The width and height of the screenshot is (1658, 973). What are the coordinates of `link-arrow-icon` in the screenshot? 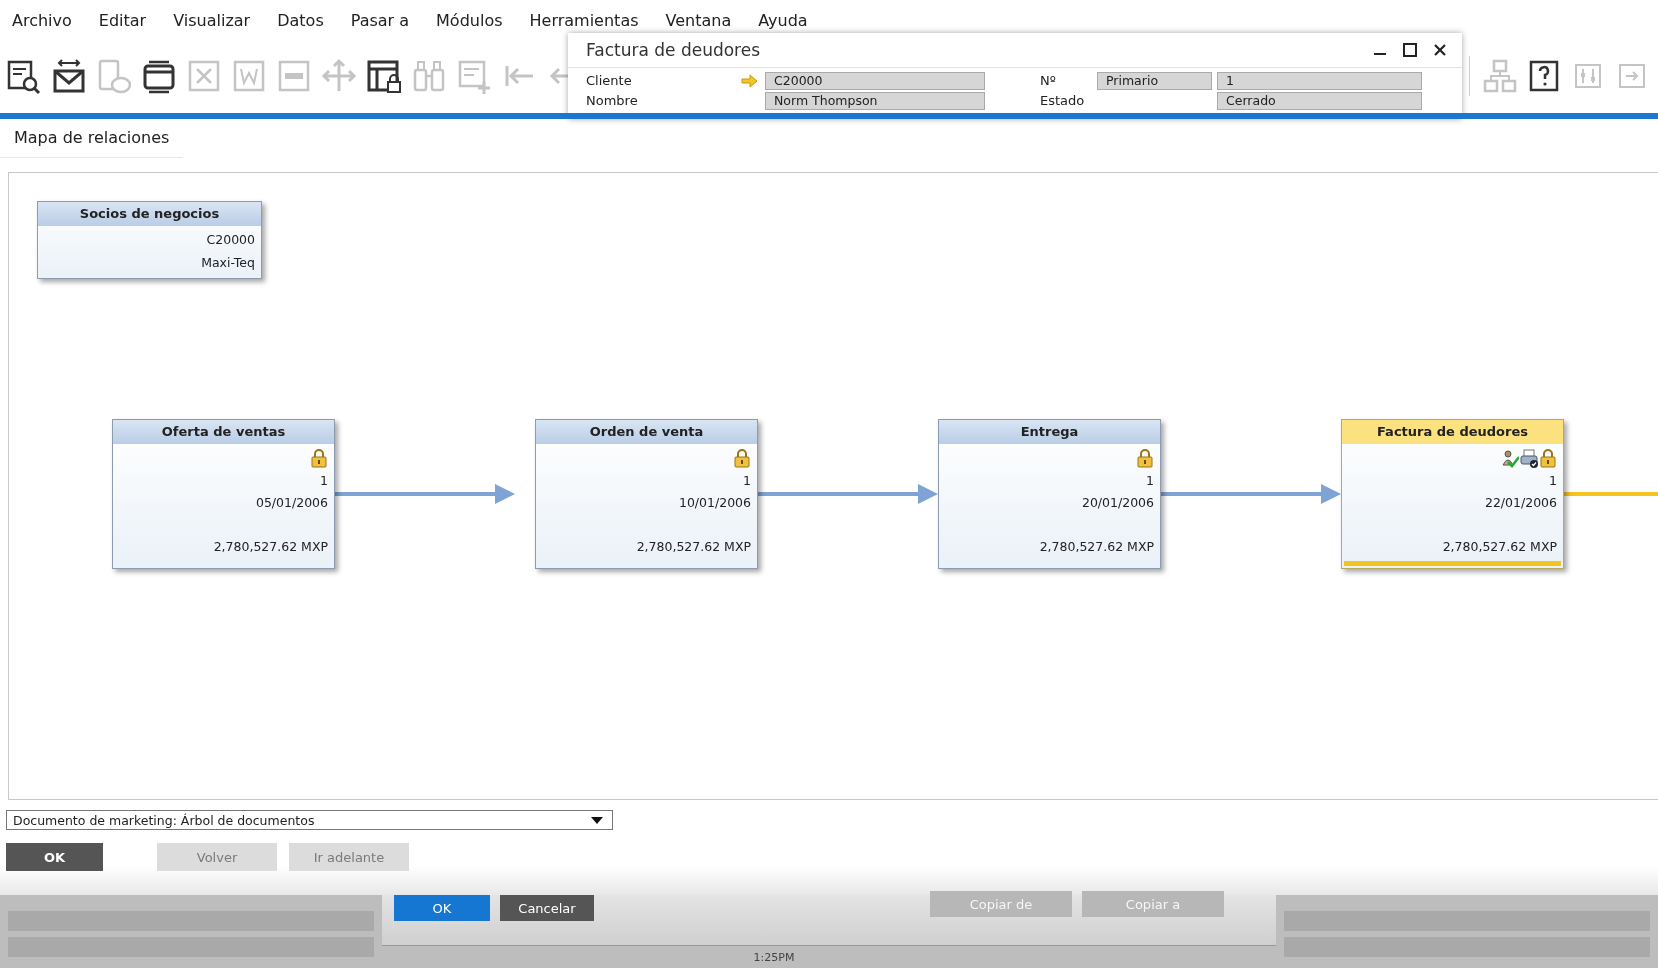 It's located at (749, 80).